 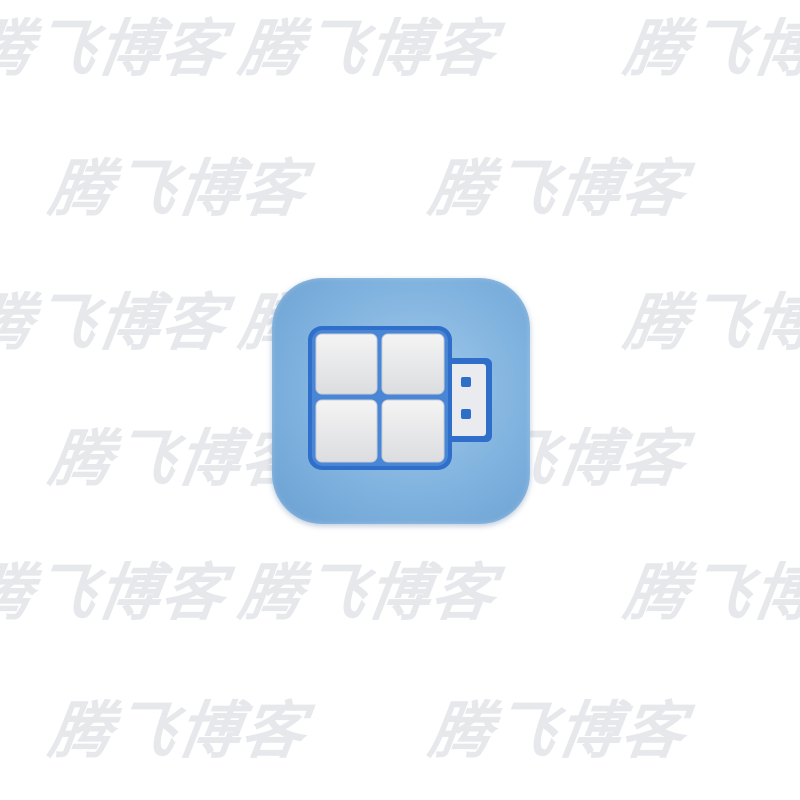 I want to click on windows-logo-block, so click(x=380, y=398).